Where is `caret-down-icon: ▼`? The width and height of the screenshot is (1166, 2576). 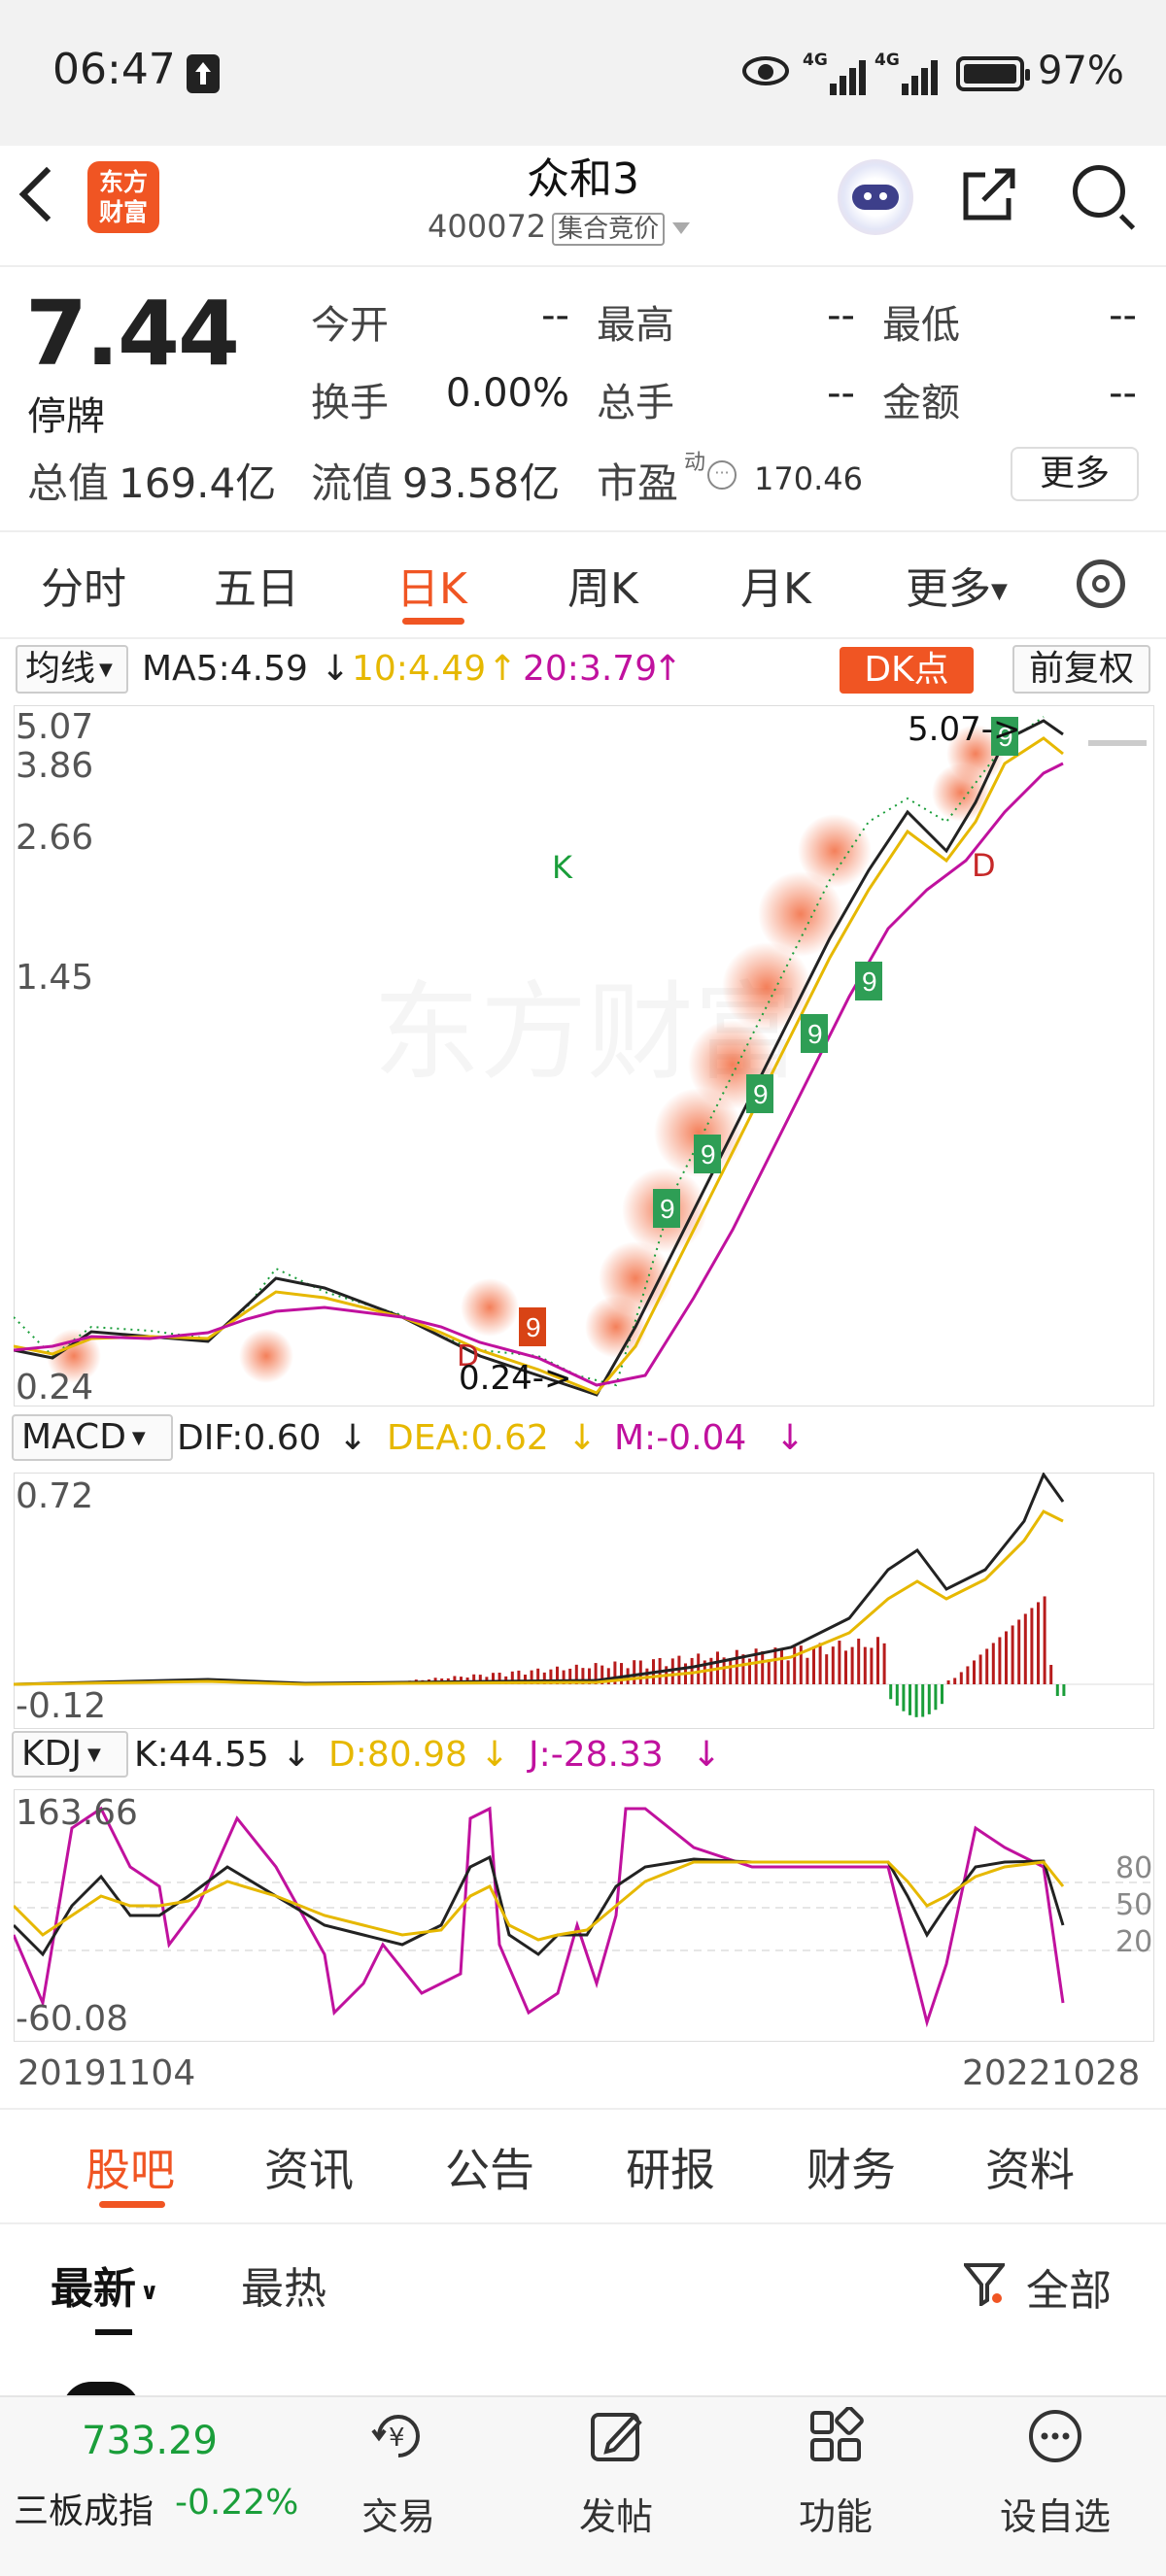 caret-down-icon: ▼ is located at coordinates (93, 1755).